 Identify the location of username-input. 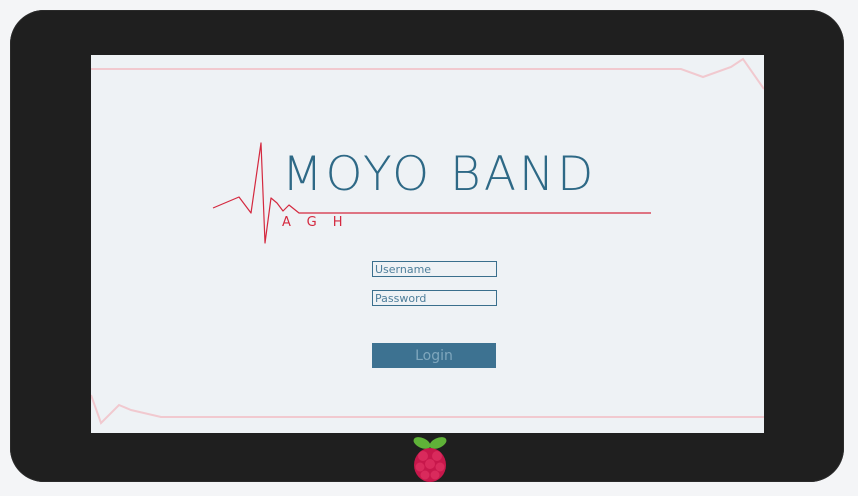
(434, 269).